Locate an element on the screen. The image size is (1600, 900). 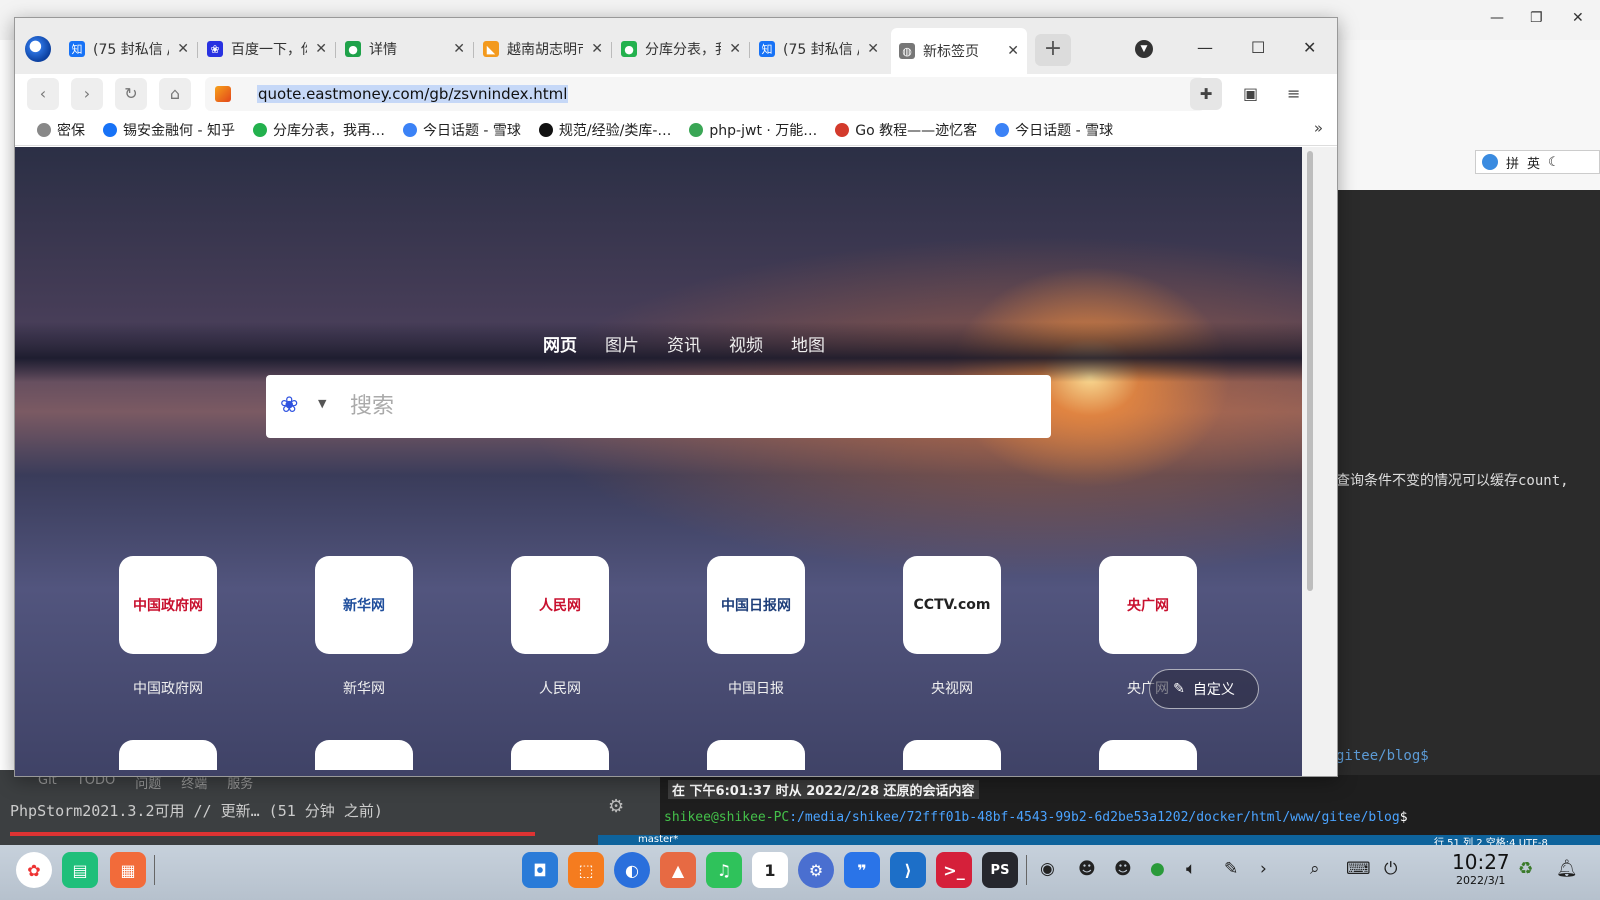
bookmark-item: 锡安金融何 - 知乎 is located at coordinates (169, 130).